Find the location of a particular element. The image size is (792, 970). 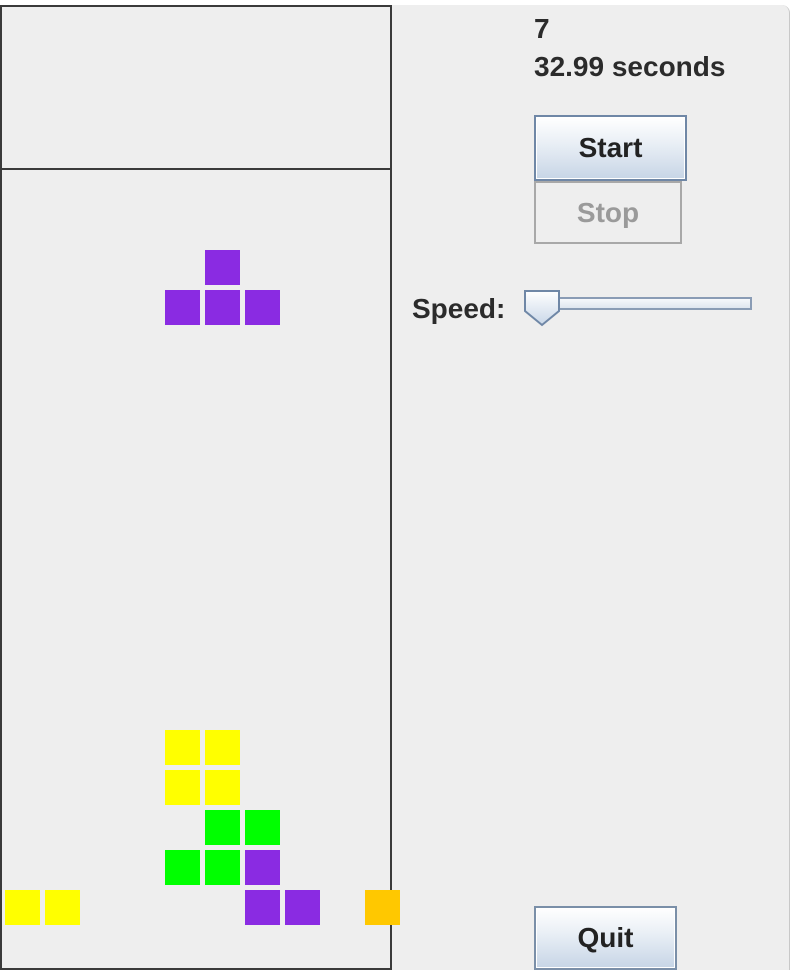

elapsed-time-display: 32.99 seconds is located at coordinates (630, 66).